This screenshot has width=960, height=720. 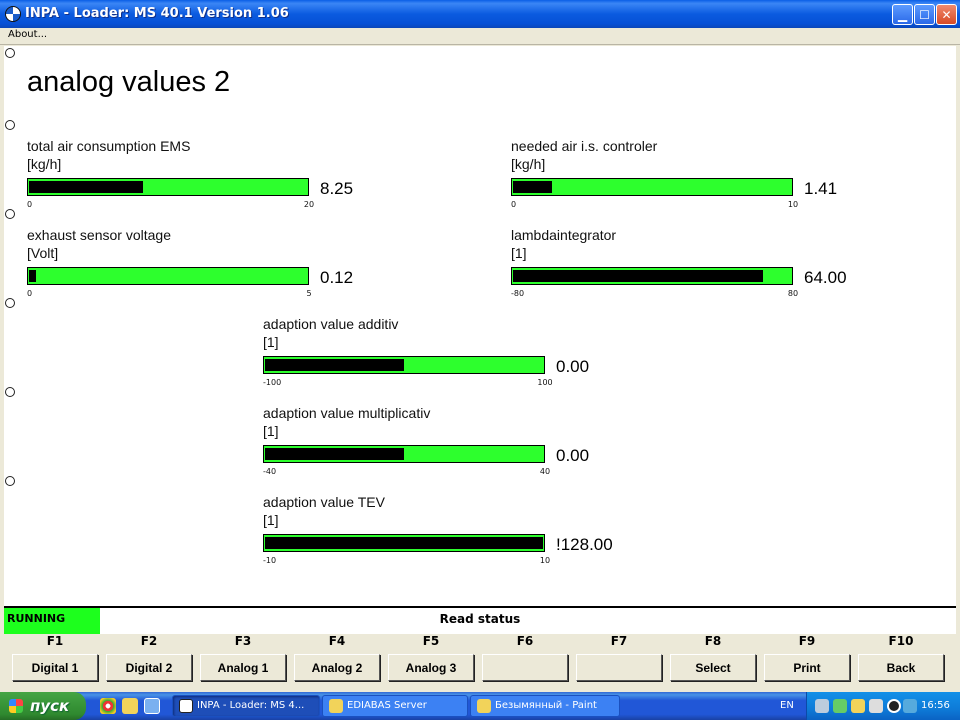 What do you see at coordinates (894, 706) in the screenshot?
I see `disc-icon` at bounding box center [894, 706].